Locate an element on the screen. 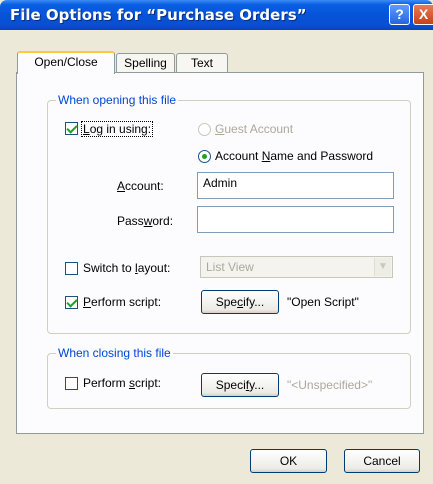 The image size is (433, 484). tab-label: Text is located at coordinates (201, 63).